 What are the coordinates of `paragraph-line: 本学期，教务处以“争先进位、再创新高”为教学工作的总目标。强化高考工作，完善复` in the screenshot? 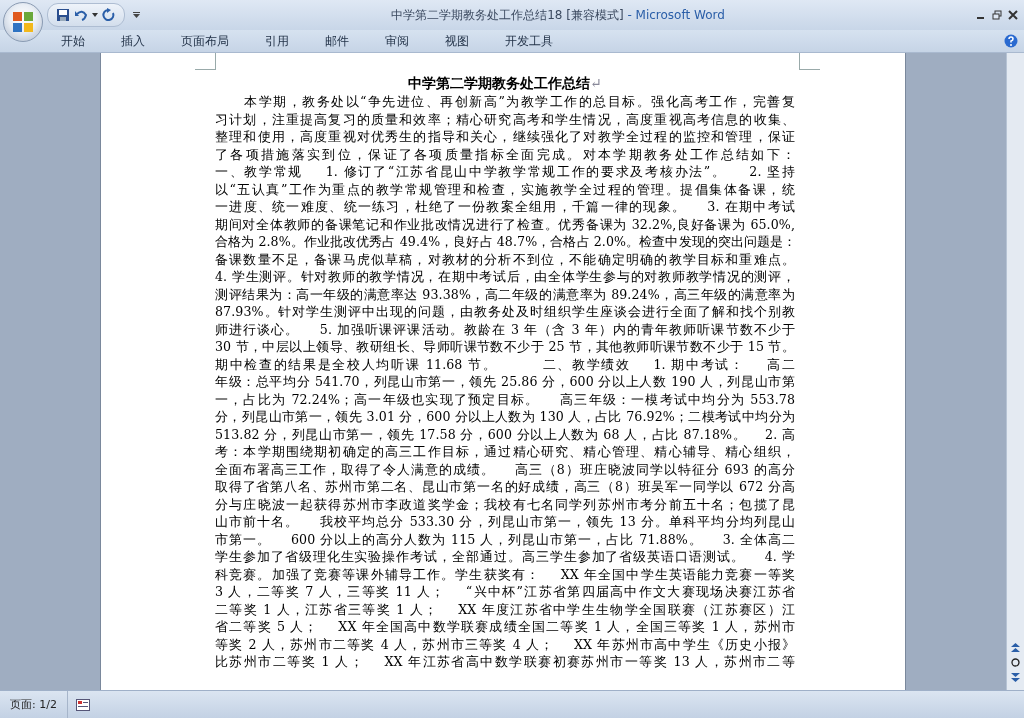 It's located at (519, 102).